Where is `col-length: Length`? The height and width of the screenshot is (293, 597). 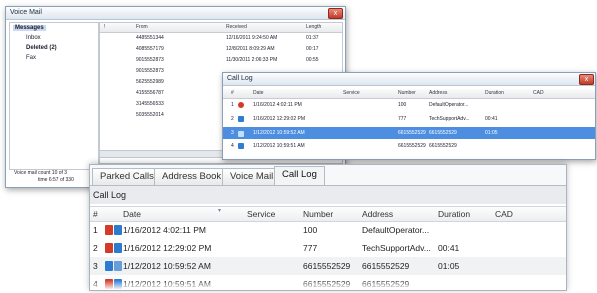
col-length: Length is located at coordinates (313, 27).